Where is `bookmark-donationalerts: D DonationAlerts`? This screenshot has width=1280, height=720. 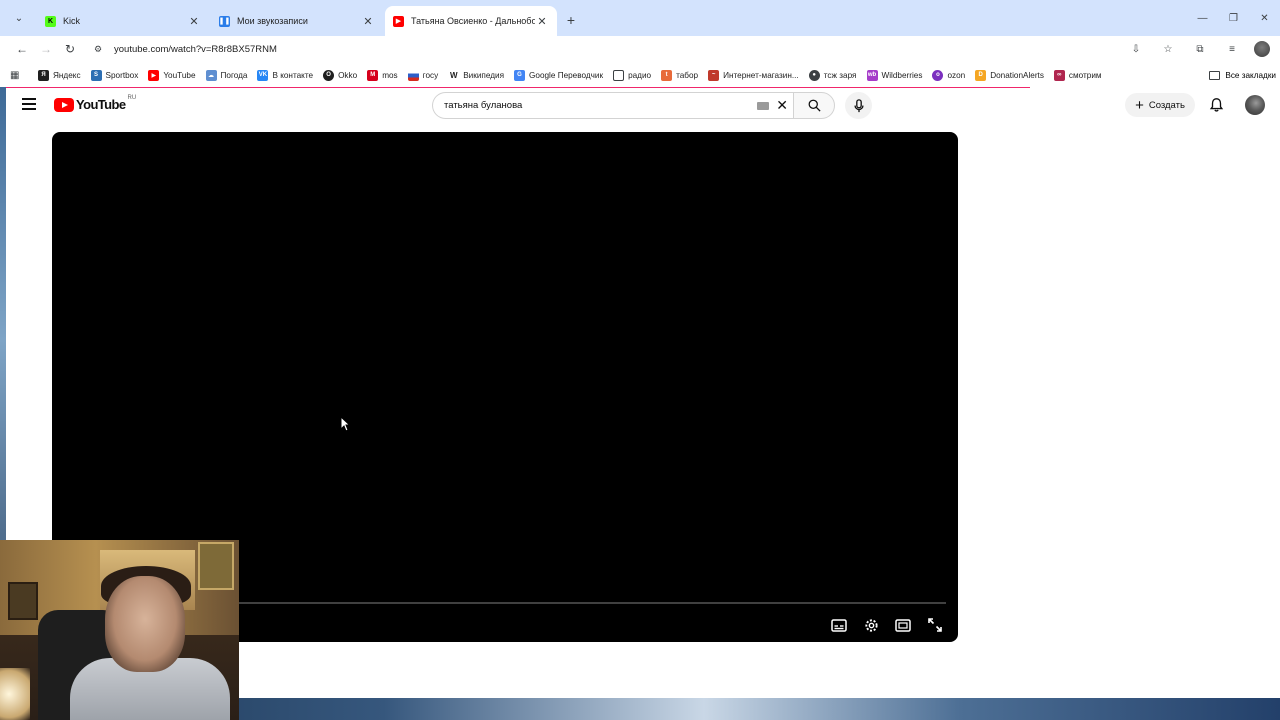
bookmark-donationalerts: D DonationAlerts is located at coordinates (1009, 75).